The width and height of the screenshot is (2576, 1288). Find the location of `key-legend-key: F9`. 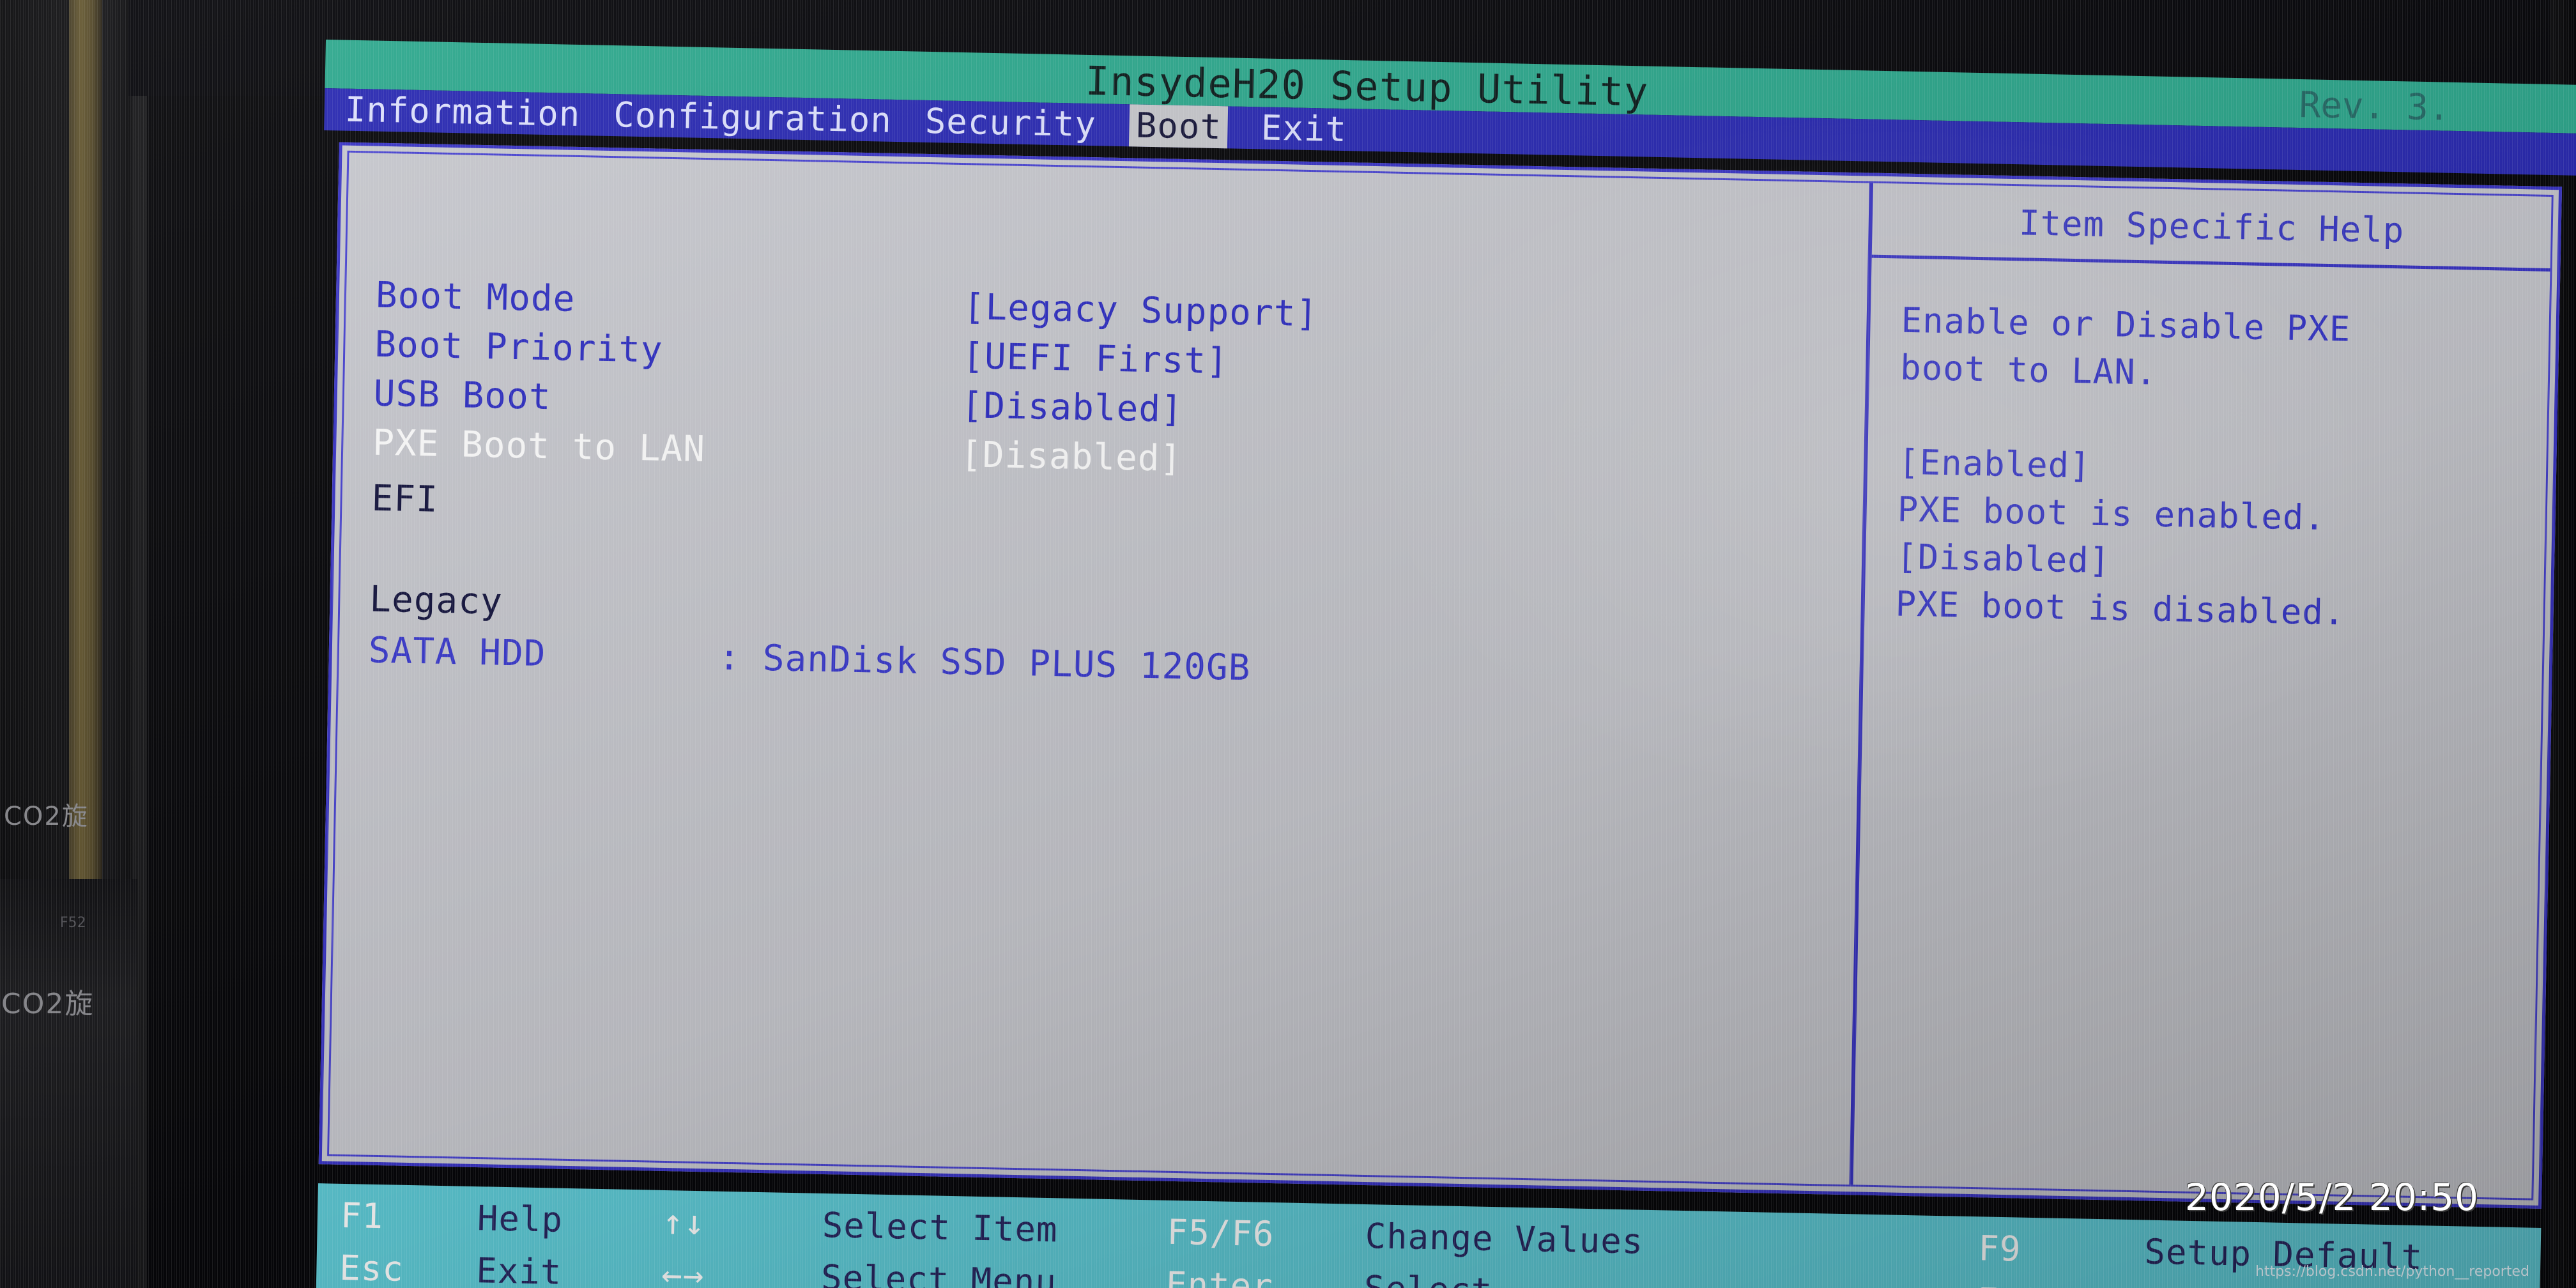

key-legend-key: F9 is located at coordinates (1999, 1248).